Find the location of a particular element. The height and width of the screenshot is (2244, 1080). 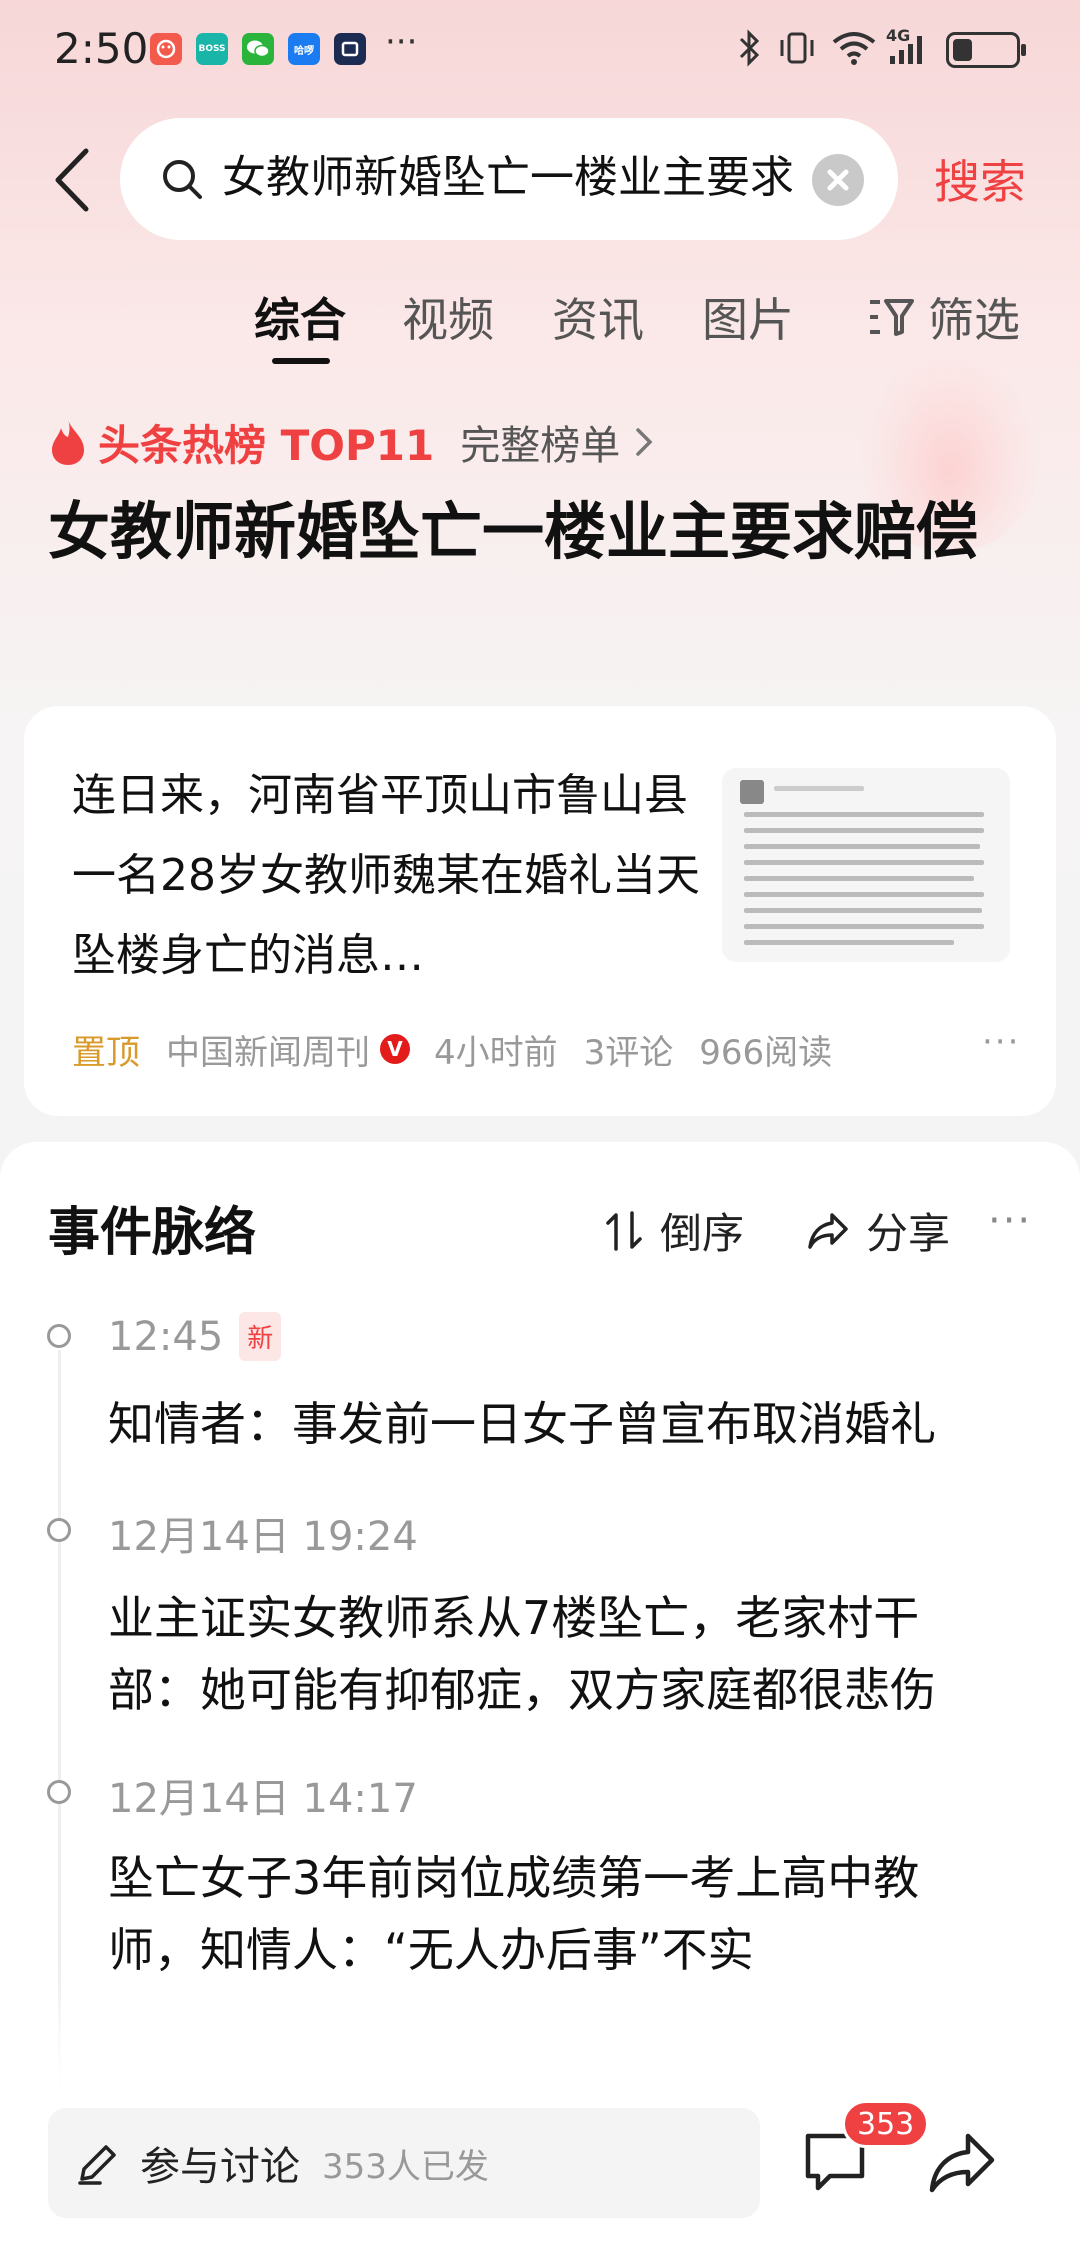

hot-topic-headline: 女教师新婚坠亡一楼业主要求赔偿 is located at coordinates (513, 531).